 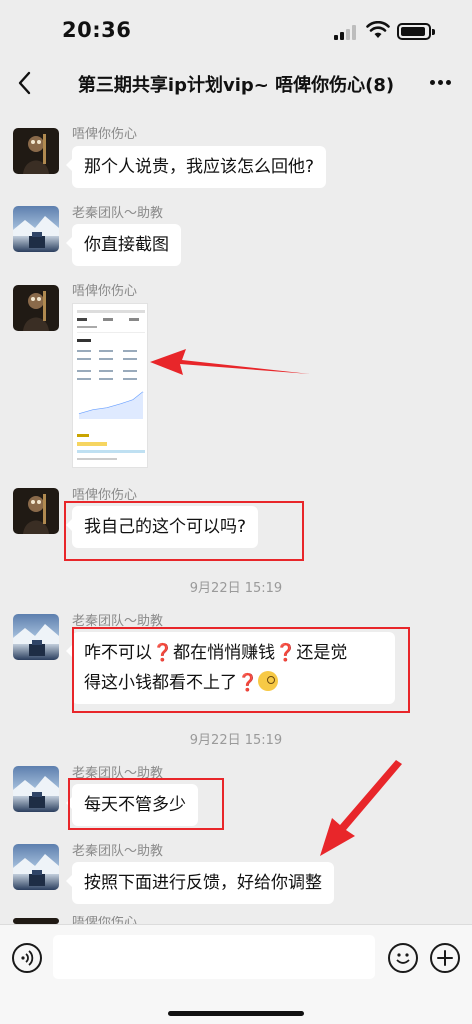 What do you see at coordinates (27, 958) in the screenshot?
I see `voice-icon` at bounding box center [27, 958].